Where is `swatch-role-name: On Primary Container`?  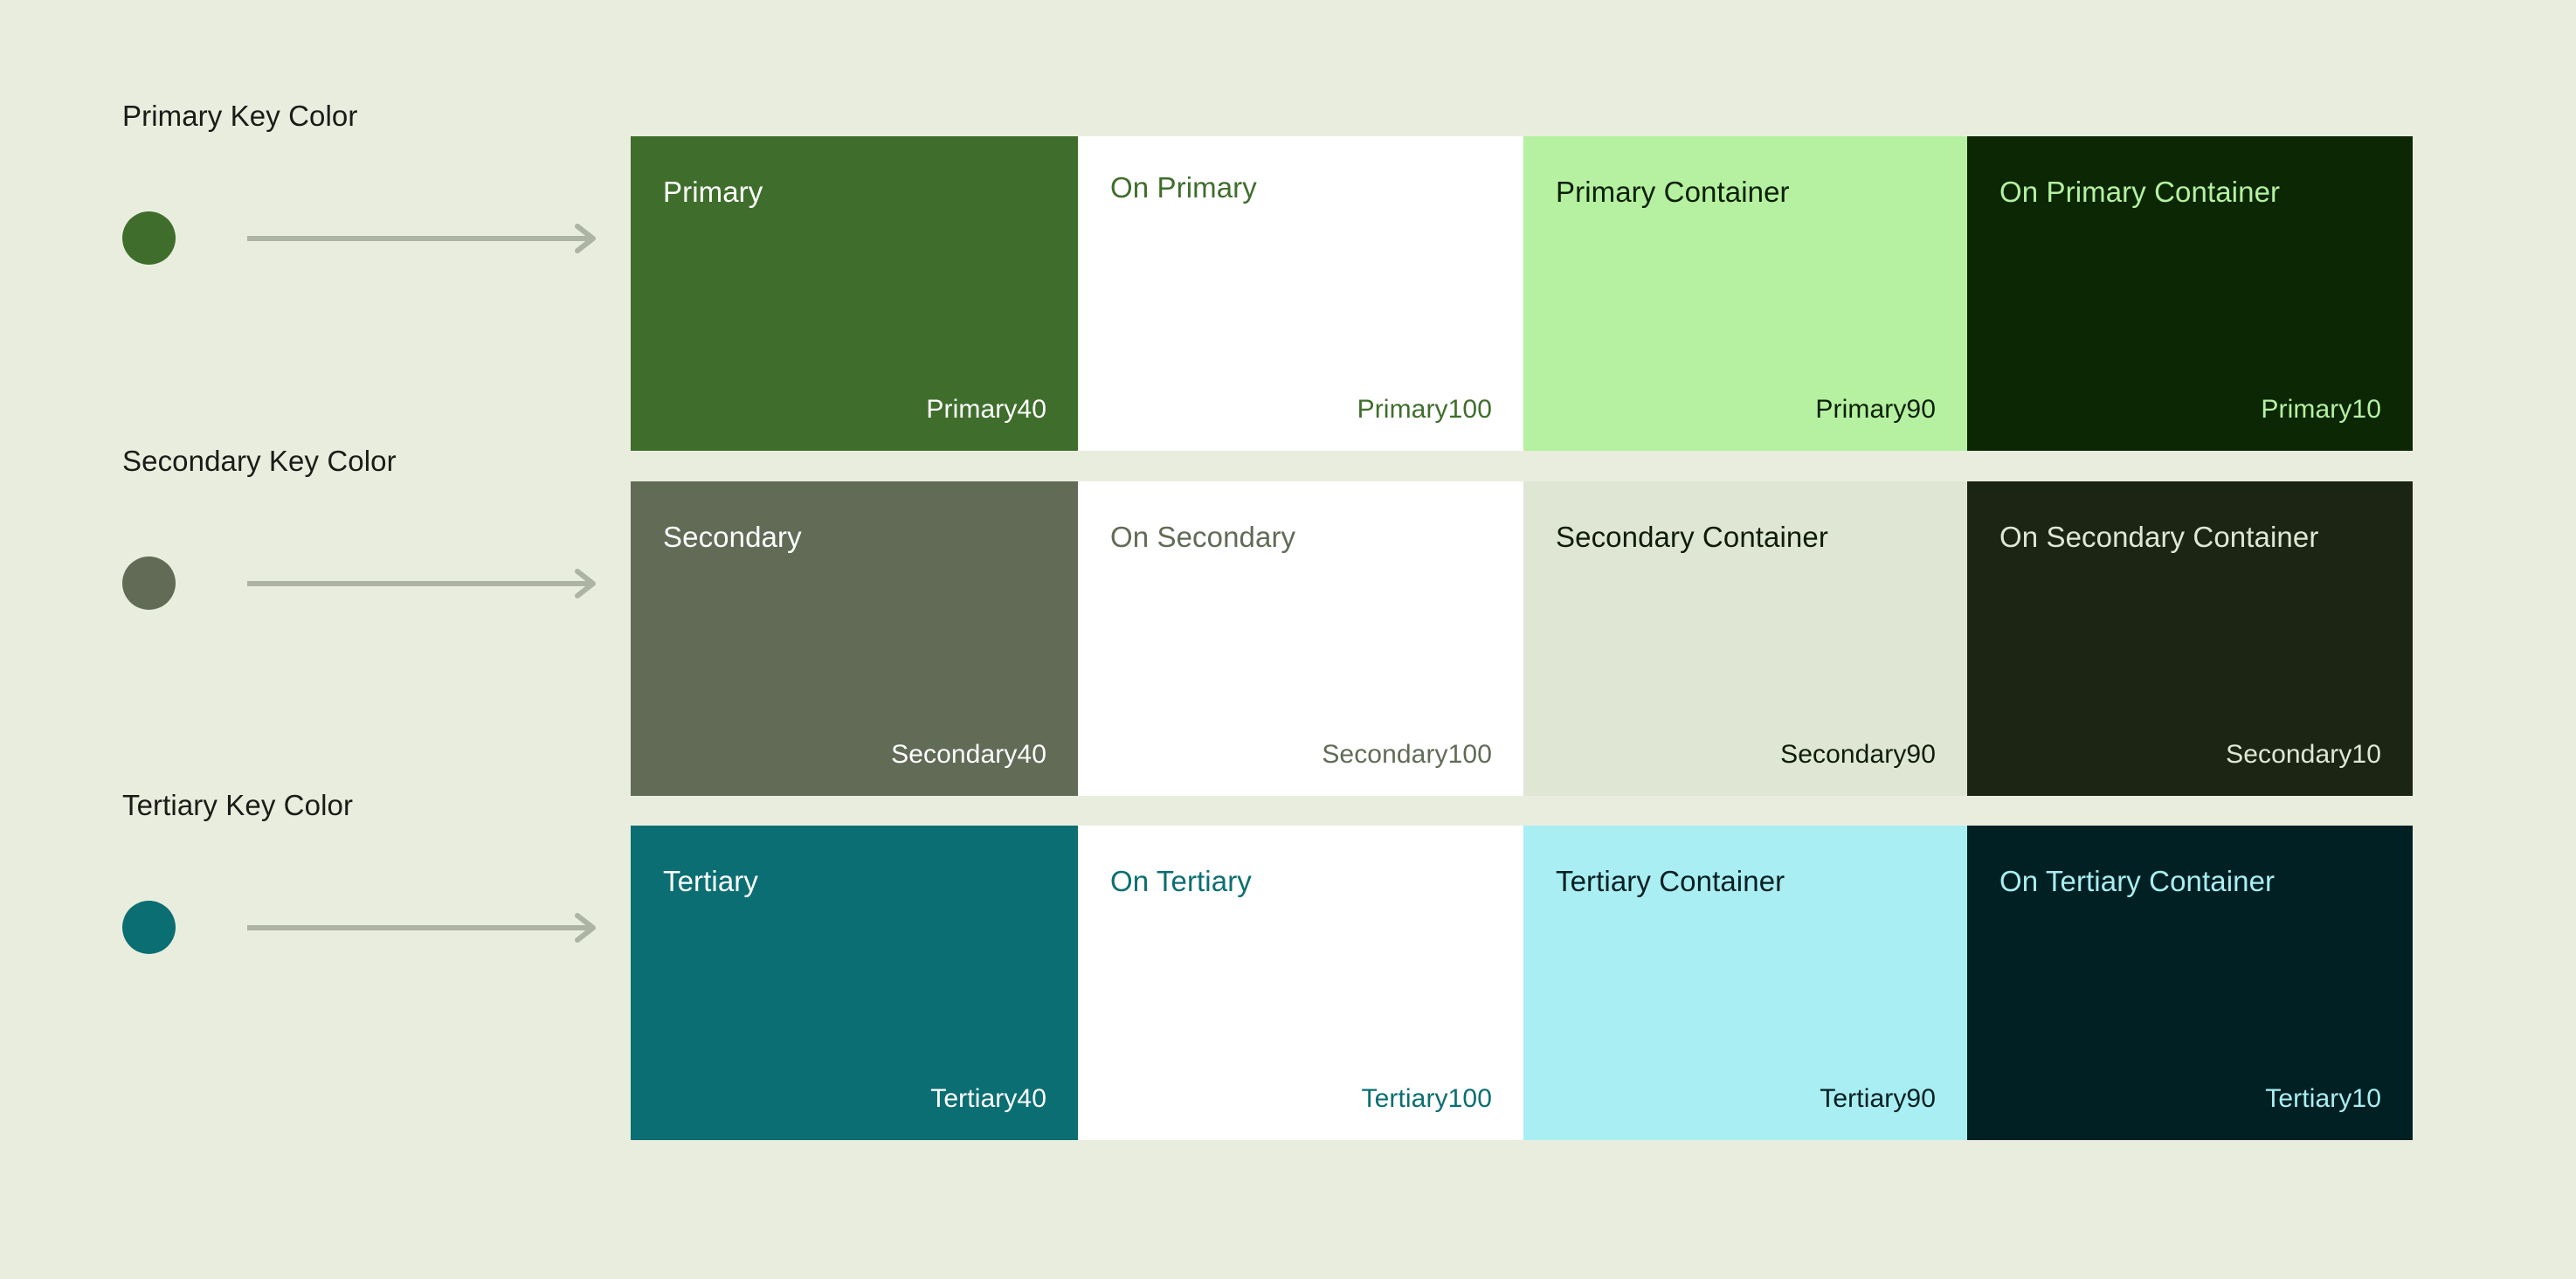
swatch-role-name: On Primary Container is located at coordinates (2140, 192).